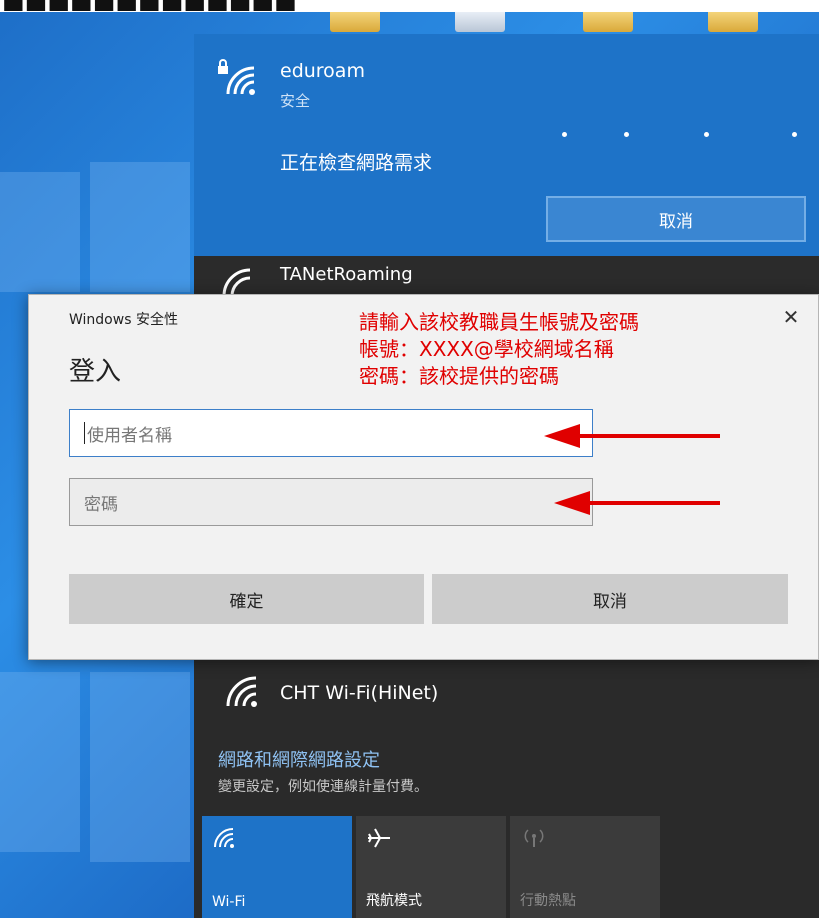 Image resolution: width=819 pixels, height=918 pixels. Describe the element at coordinates (236, 77) in the screenshot. I see `secure-wifi-icon` at that location.